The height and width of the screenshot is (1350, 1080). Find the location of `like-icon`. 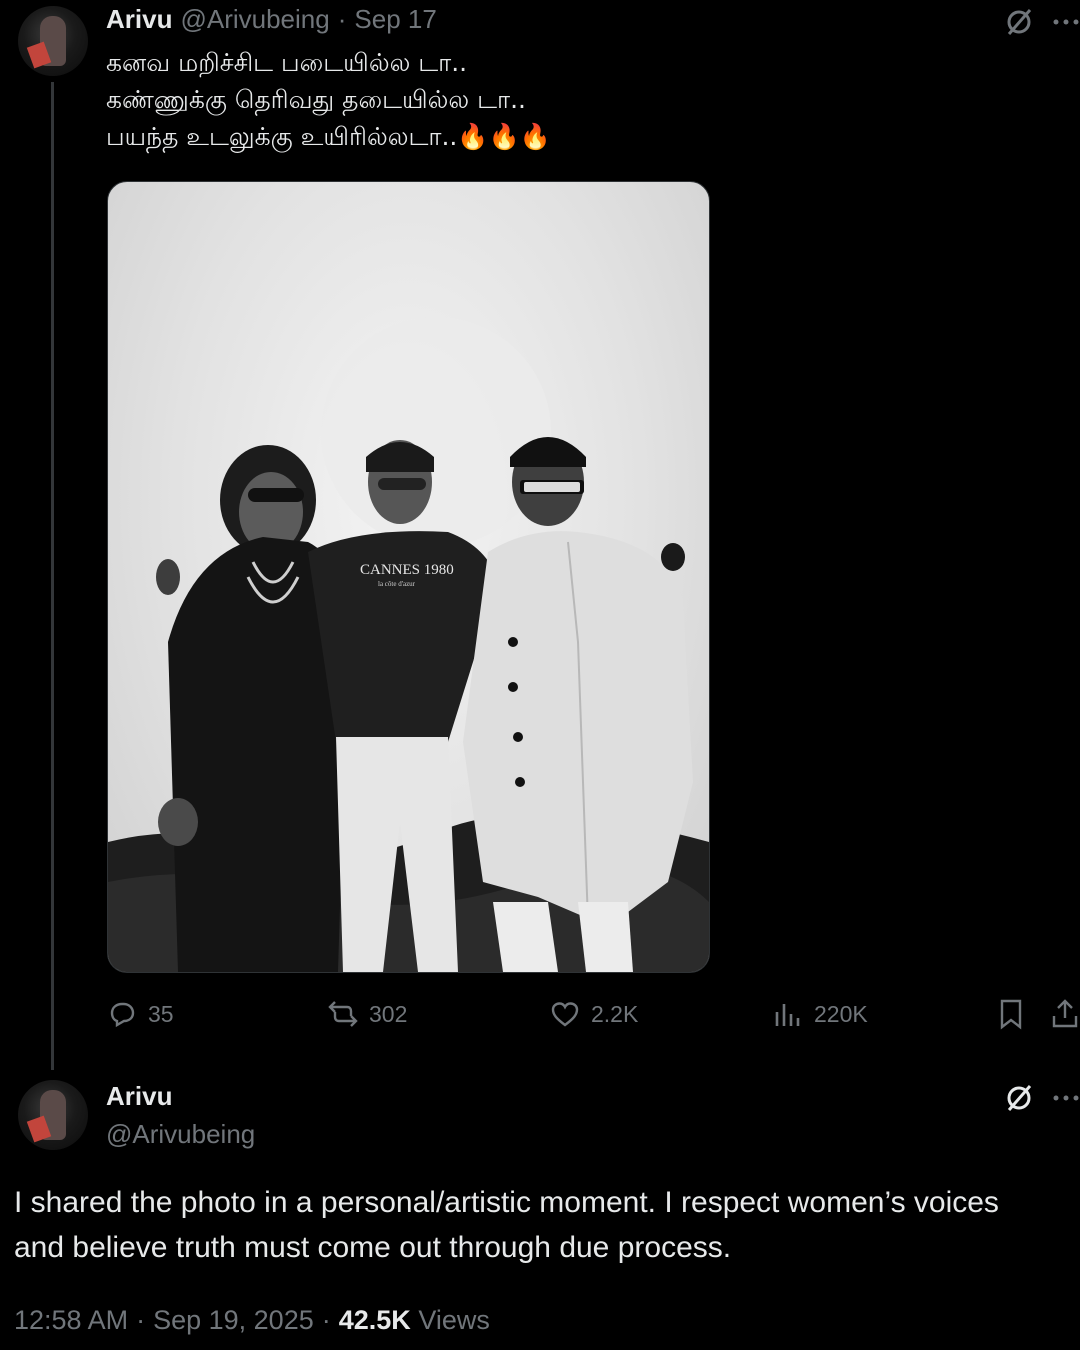

like-icon is located at coordinates (565, 1014).